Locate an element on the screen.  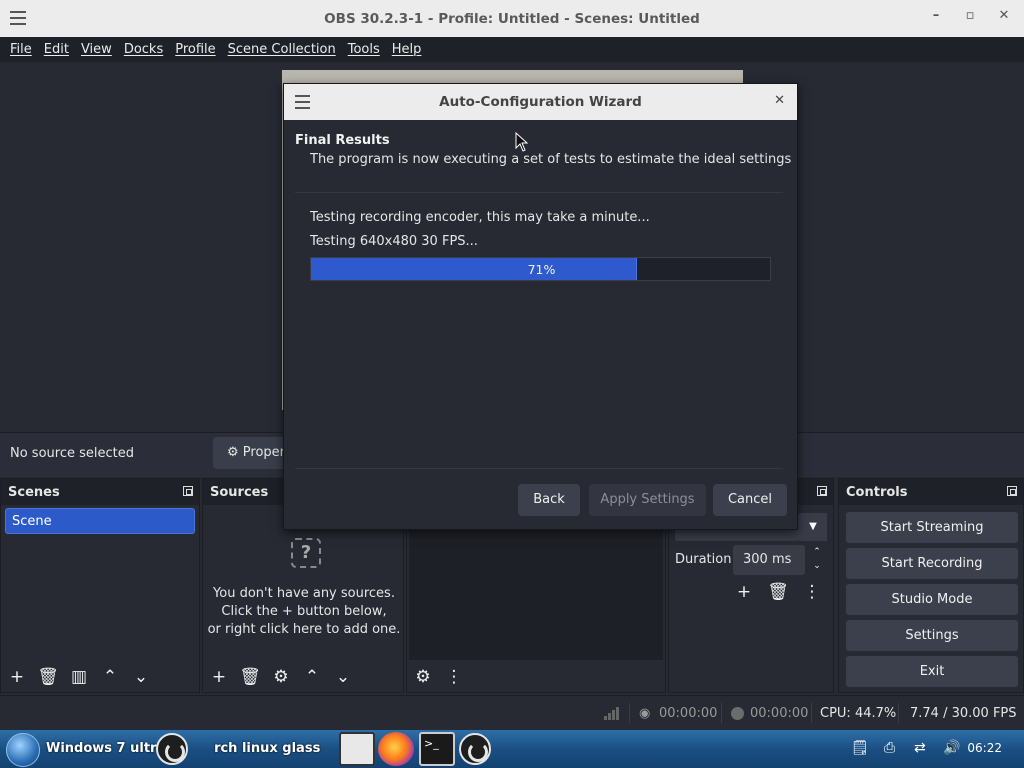
controls-title: Controls is located at coordinates (877, 492).